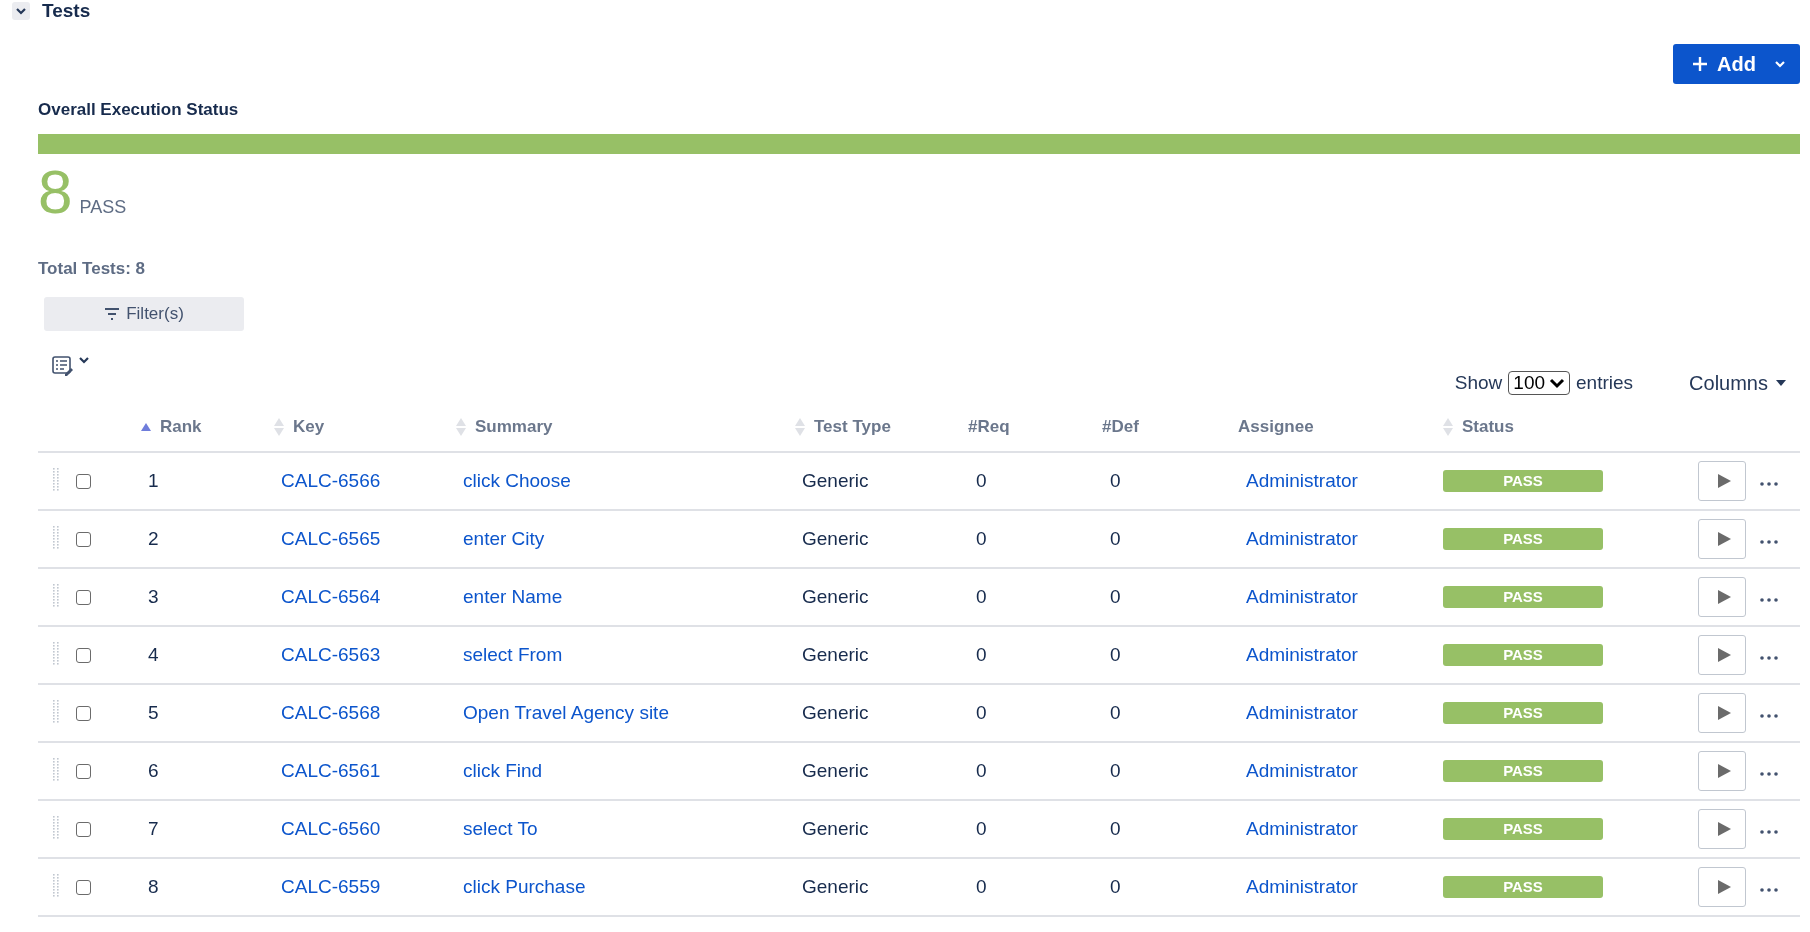  What do you see at coordinates (1478, 383) in the screenshot?
I see `show-label: Show` at bounding box center [1478, 383].